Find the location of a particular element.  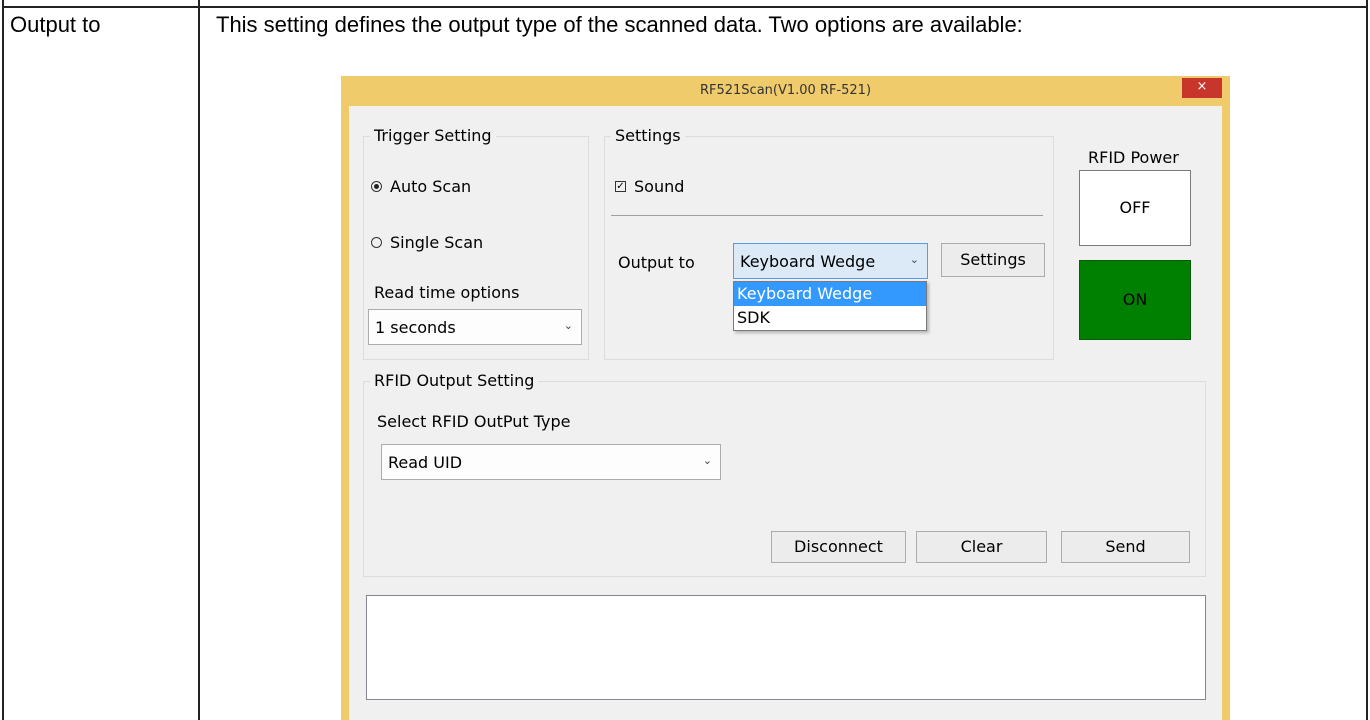

table-column-divider is located at coordinates (199, 360).